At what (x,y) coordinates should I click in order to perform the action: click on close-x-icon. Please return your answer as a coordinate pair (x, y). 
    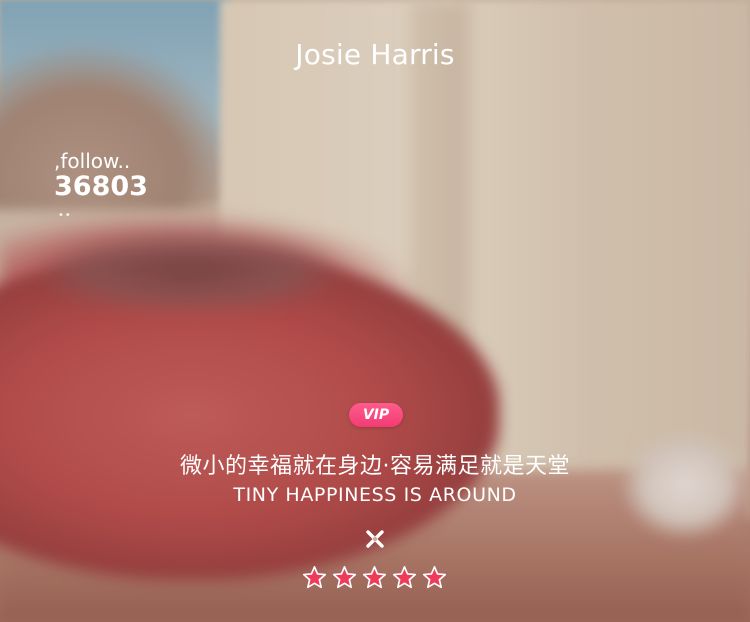
    Looking at the image, I should click on (375, 539).